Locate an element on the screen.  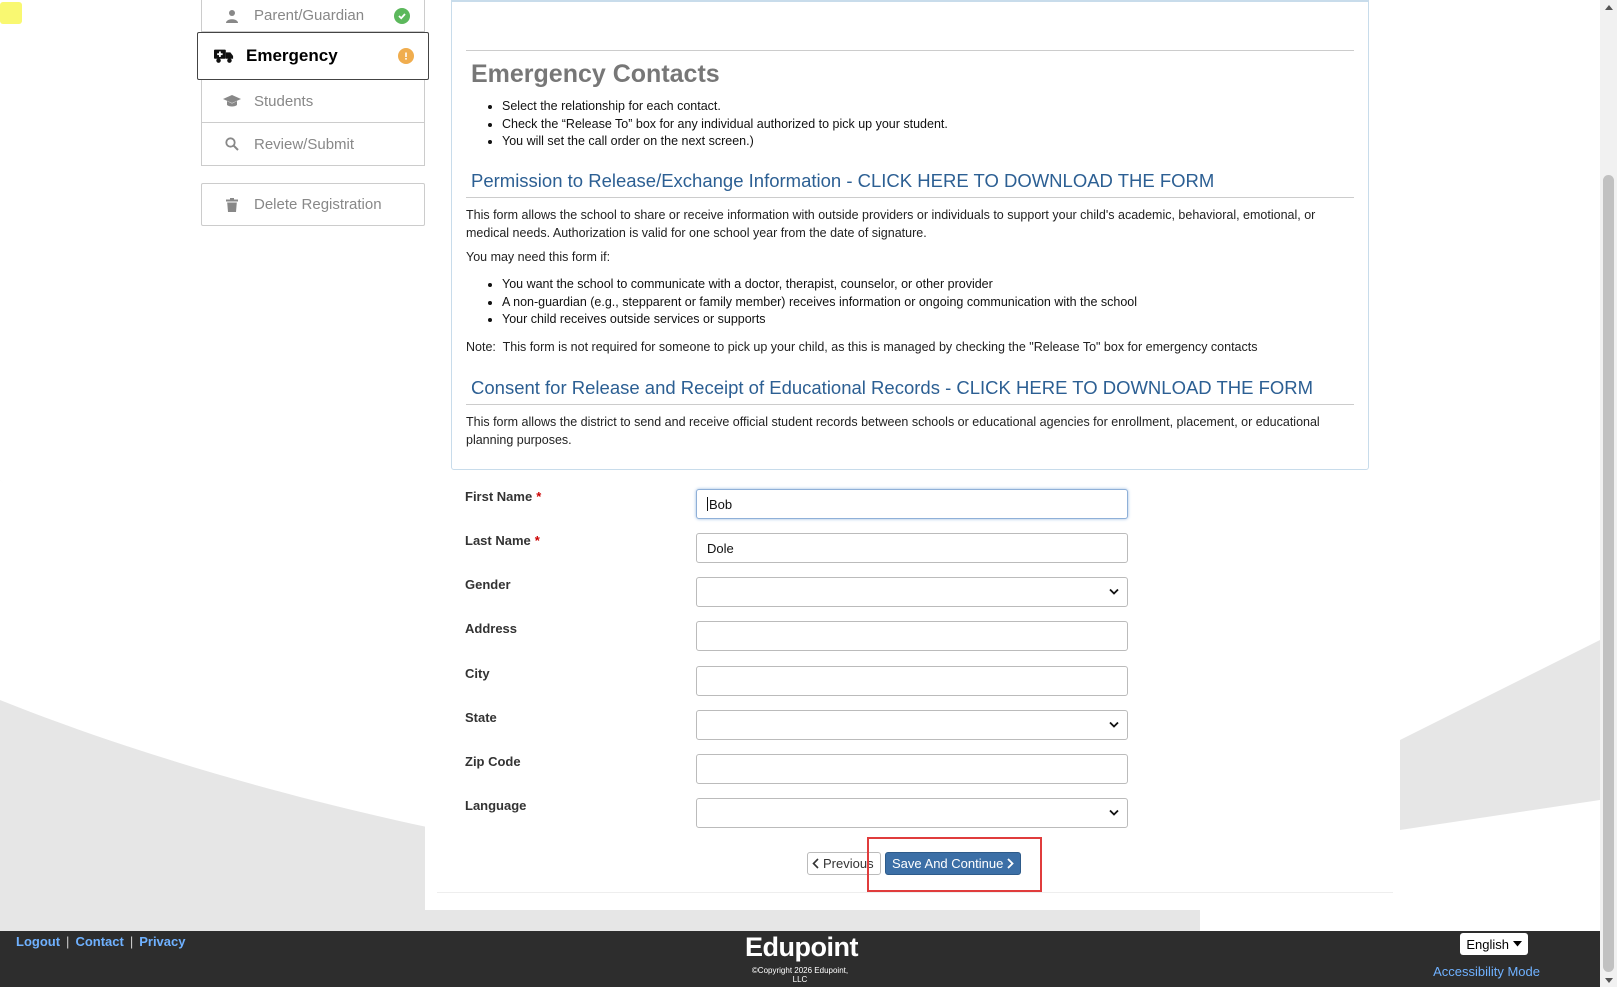
language-dropdown: English is located at coordinates (1494, 944).